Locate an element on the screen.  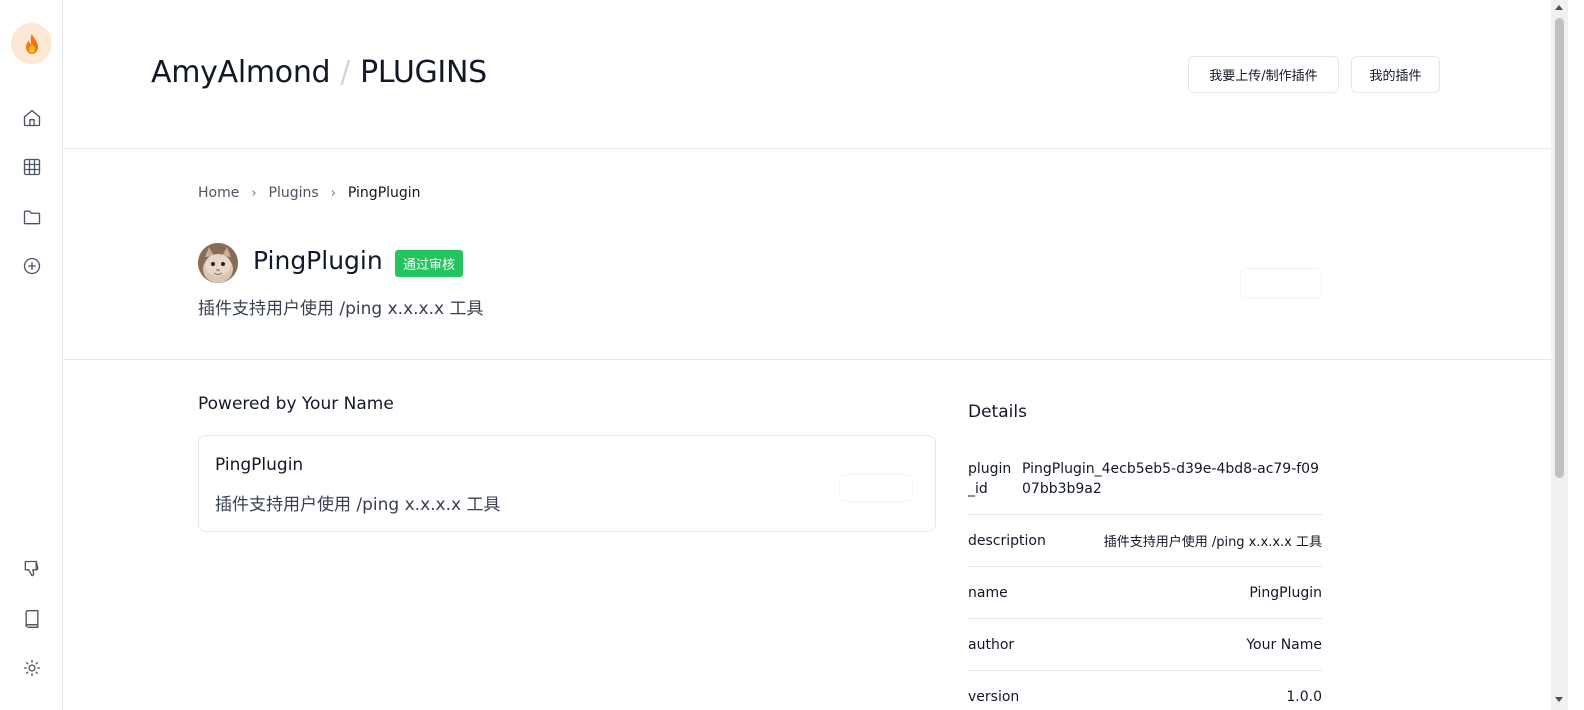
plugin-card: PingPlugin 插件支持用户使用 /ping x.x.x.x 工具 is located at coordinates (567, 483).